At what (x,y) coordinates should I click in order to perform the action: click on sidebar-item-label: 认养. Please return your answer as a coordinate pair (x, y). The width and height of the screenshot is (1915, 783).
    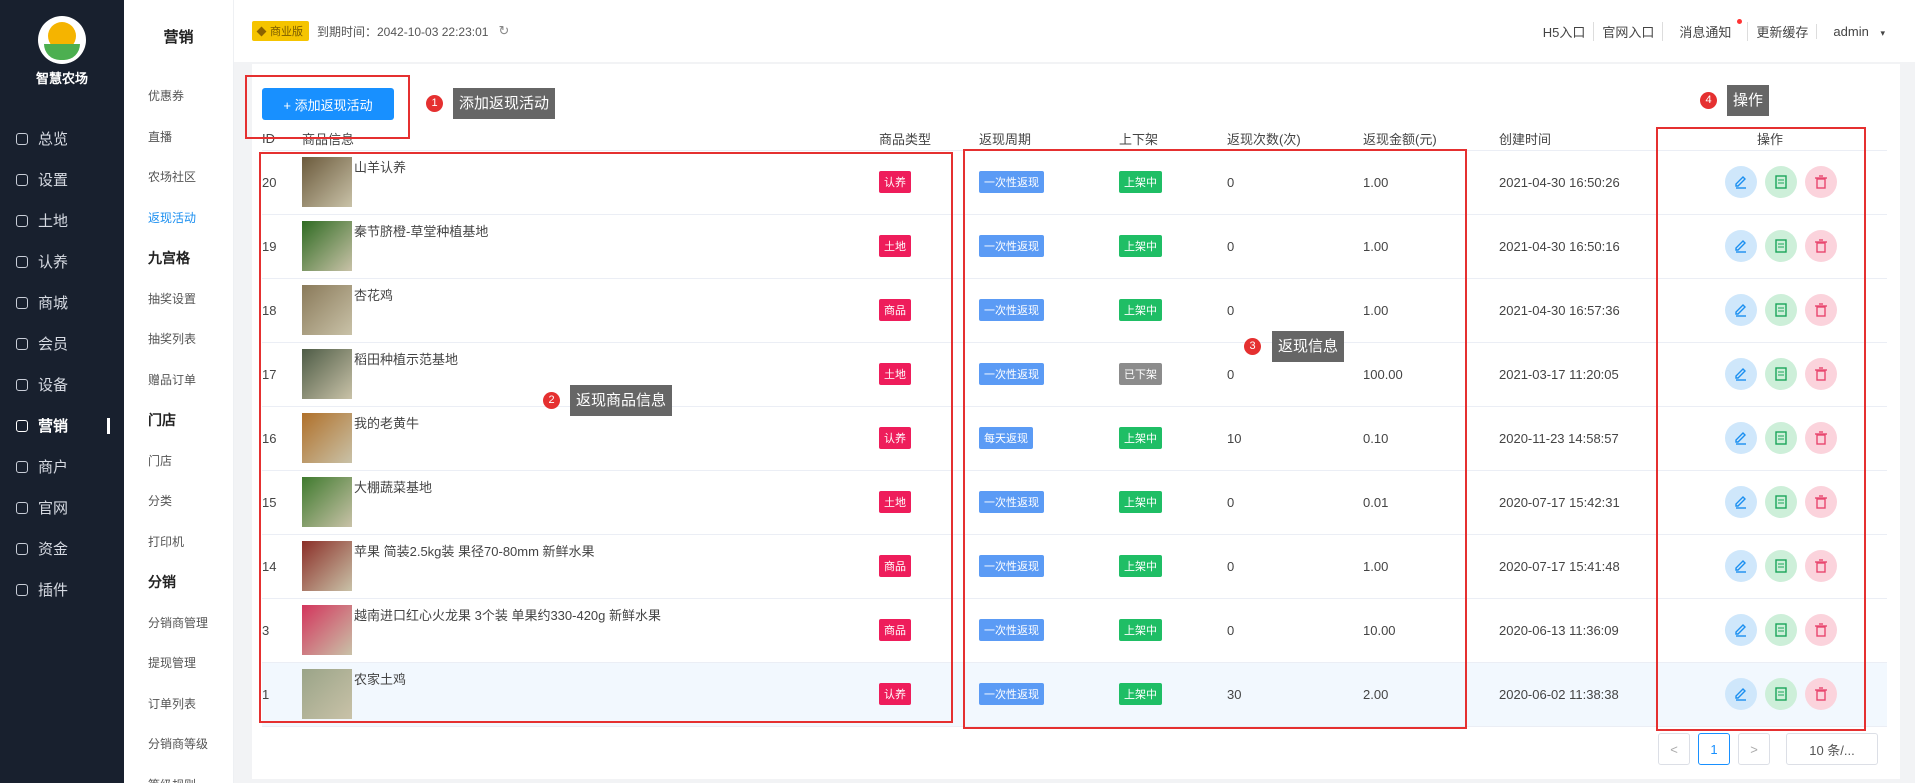
    Looking at the image, I should click on (53, 262).